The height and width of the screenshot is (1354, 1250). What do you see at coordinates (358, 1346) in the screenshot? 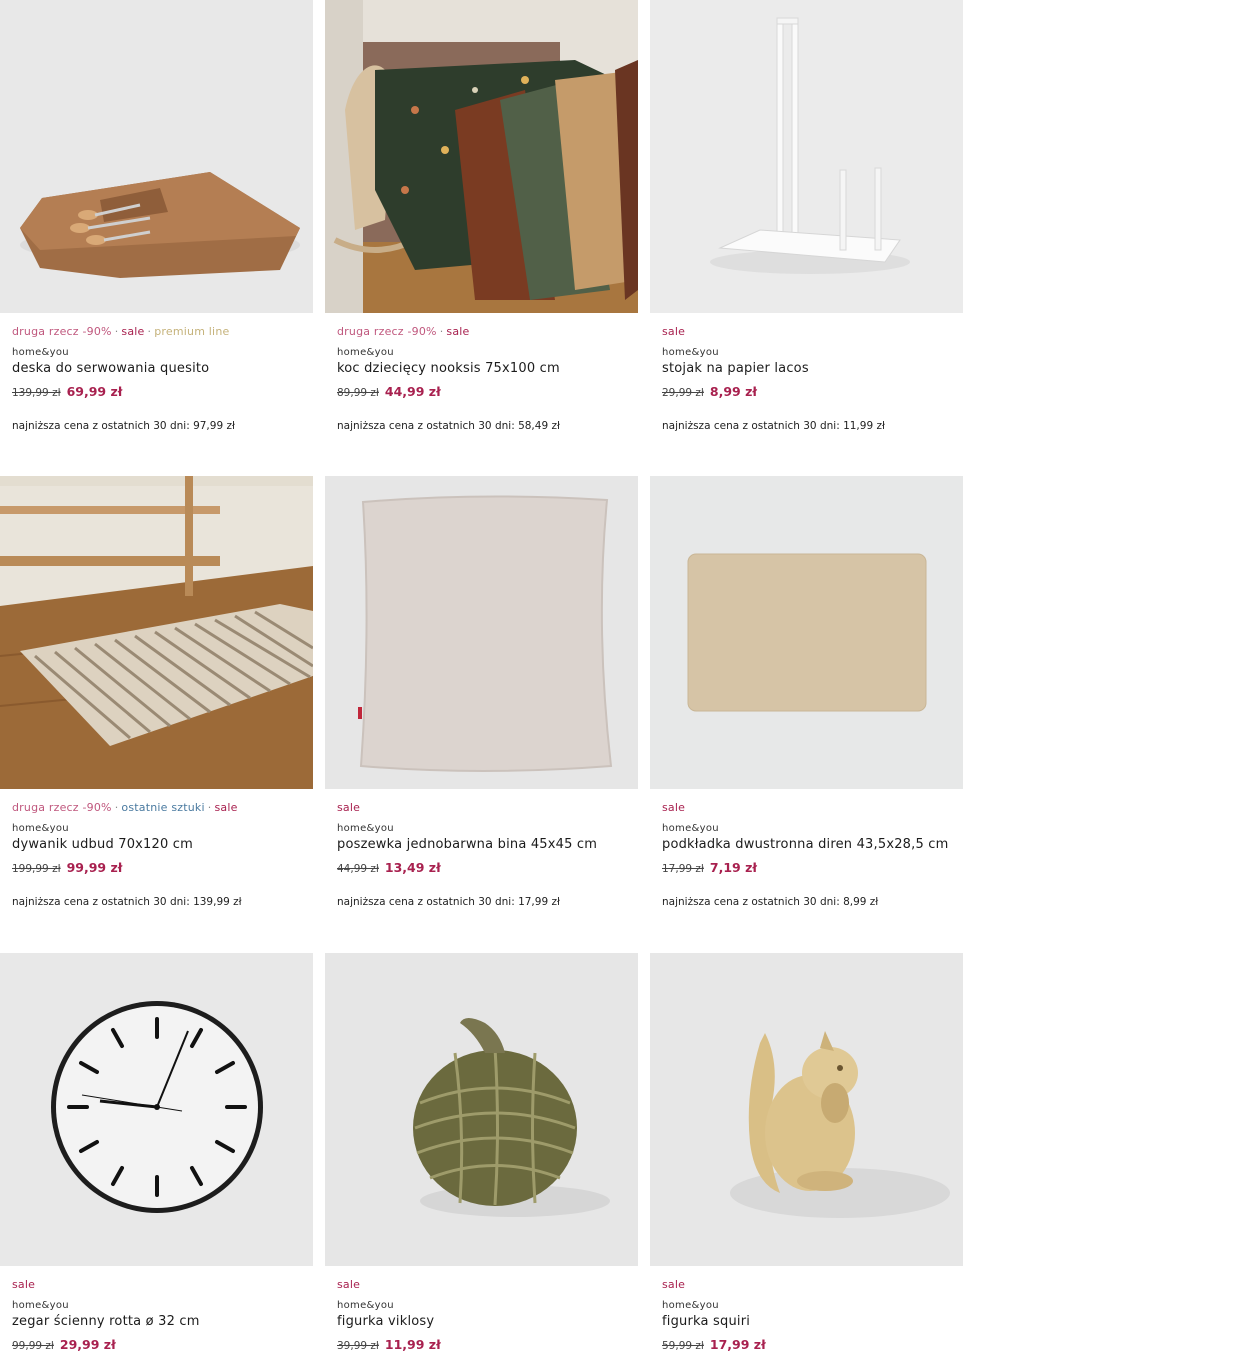
I see `old-price: 39,99 zł` at bounding box center [358, 1346].